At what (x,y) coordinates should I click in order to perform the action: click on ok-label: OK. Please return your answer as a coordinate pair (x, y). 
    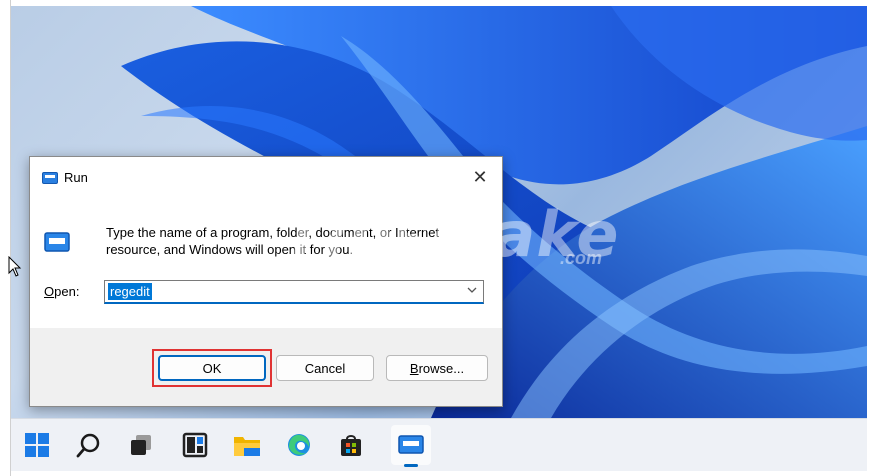
    Looking at the image, I should click on (212, 368).